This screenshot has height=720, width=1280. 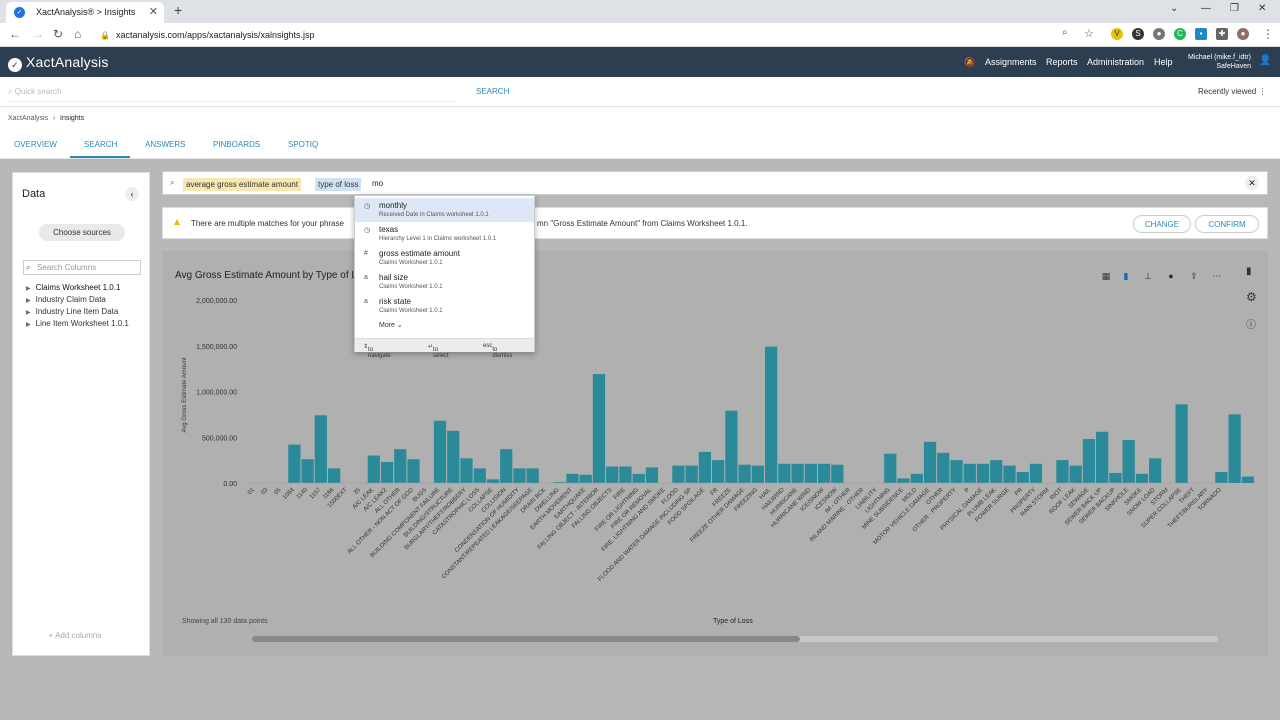 What do you see at coordinates (1249, 271) in the screenshot?
I see `chart-type-icon: ▮` at bounding box center [1249, 271].